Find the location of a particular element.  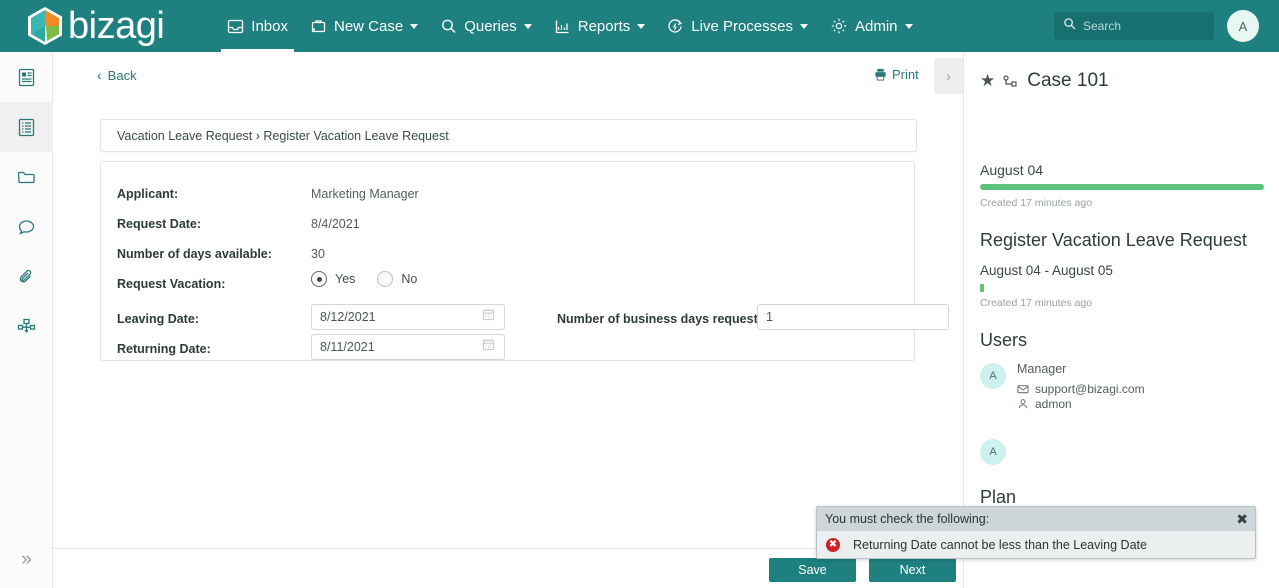

user-username-row: admon is located at coordinates (1044, 404).